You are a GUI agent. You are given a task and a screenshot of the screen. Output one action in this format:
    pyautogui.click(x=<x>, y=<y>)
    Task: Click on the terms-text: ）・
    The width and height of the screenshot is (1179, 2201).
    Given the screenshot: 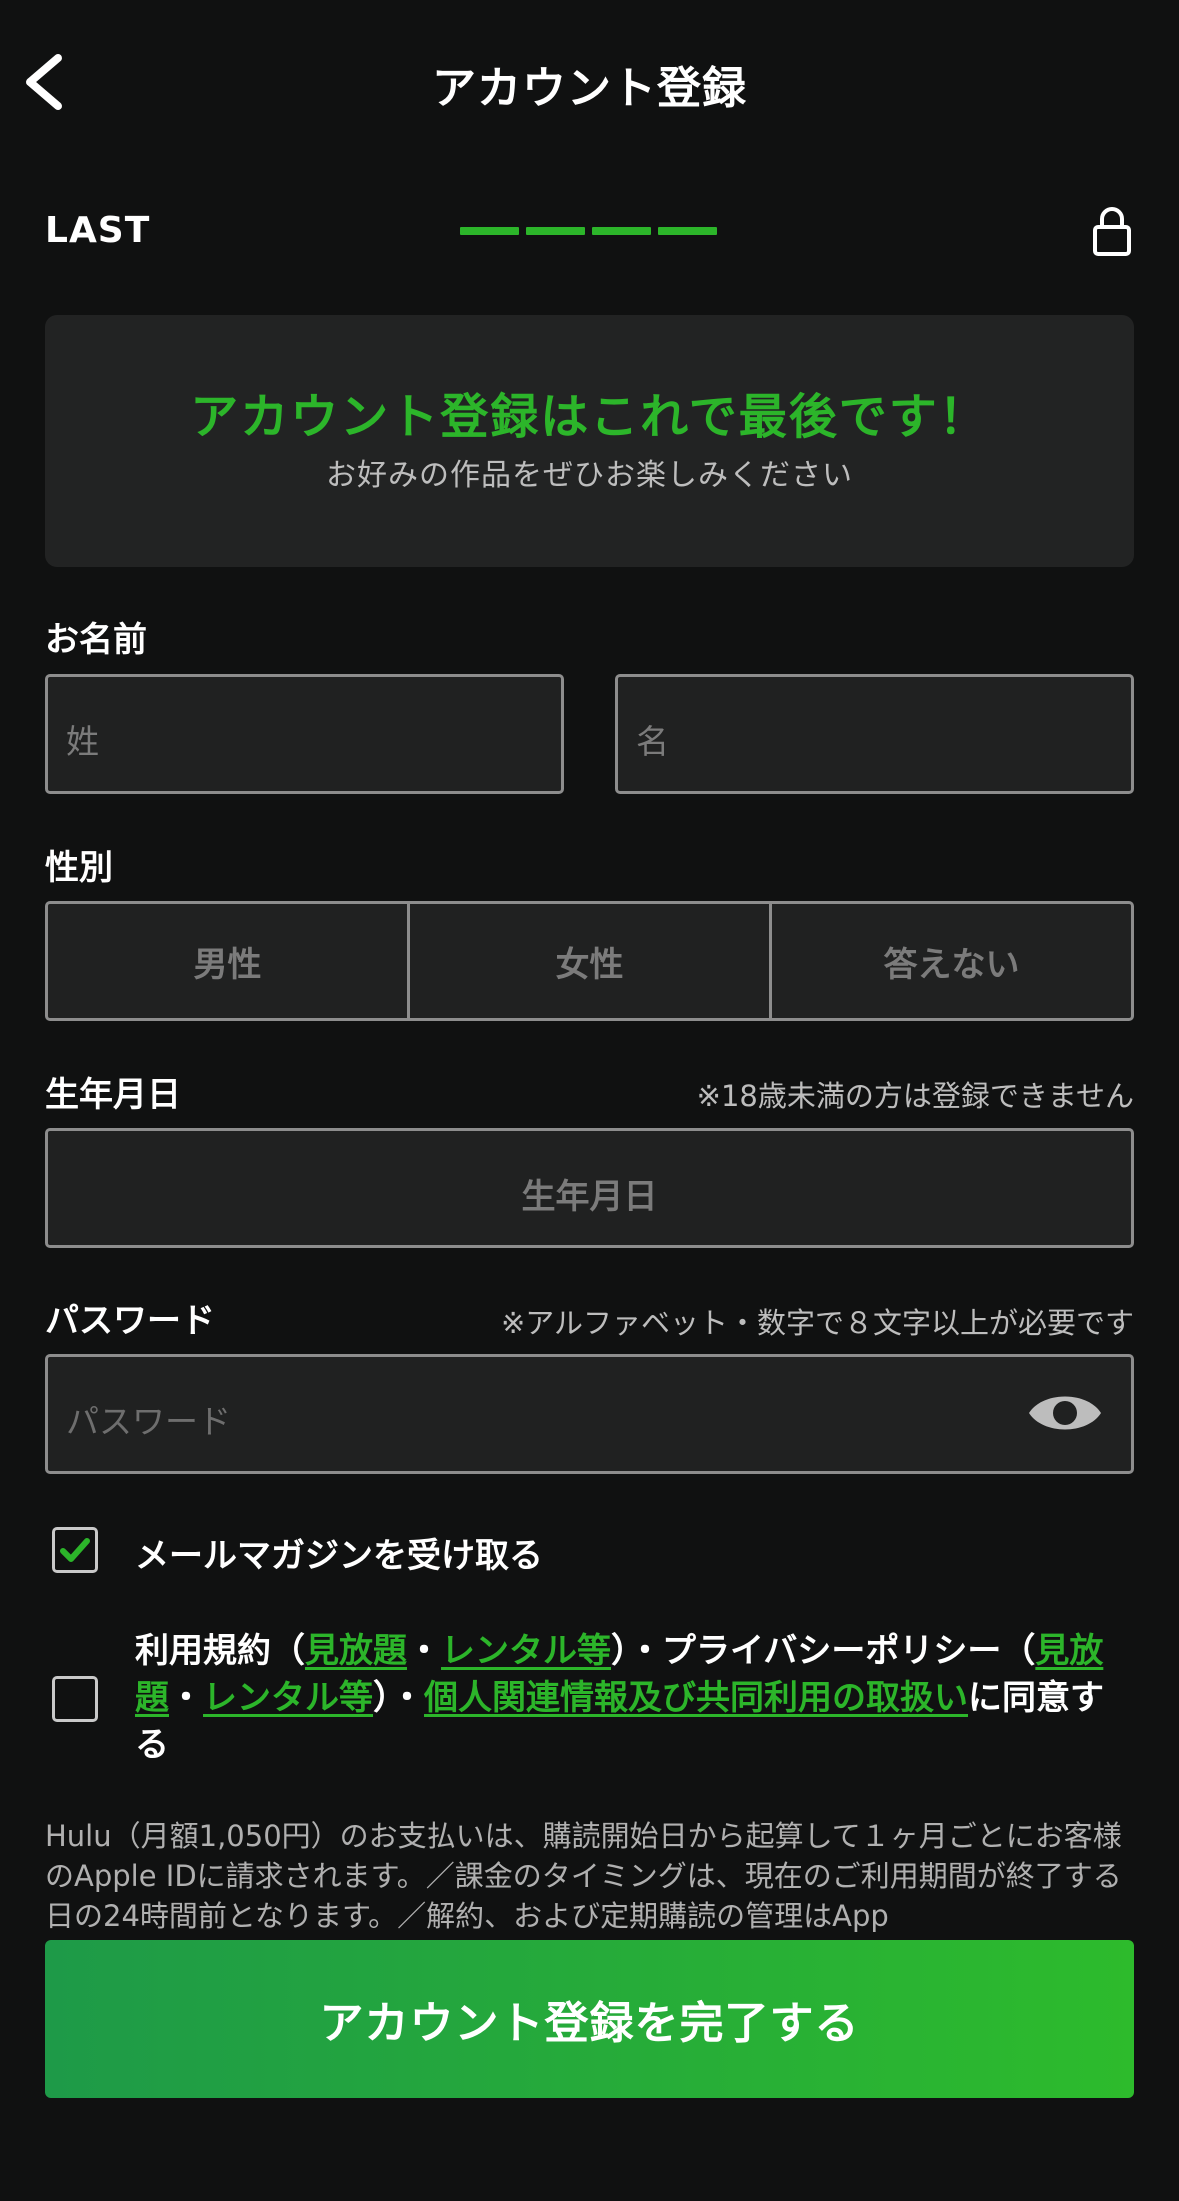 What is the action you would take?
    pyautogui.click(x=398, y=1698)
    